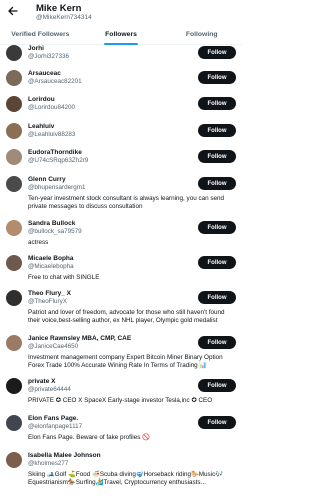 The image size is (320, 500). Describe the element at coordinates (109, 339) in the screenshot. I see `user-name: Janice Rawnsley MBA, CMP, CAE` at that location.